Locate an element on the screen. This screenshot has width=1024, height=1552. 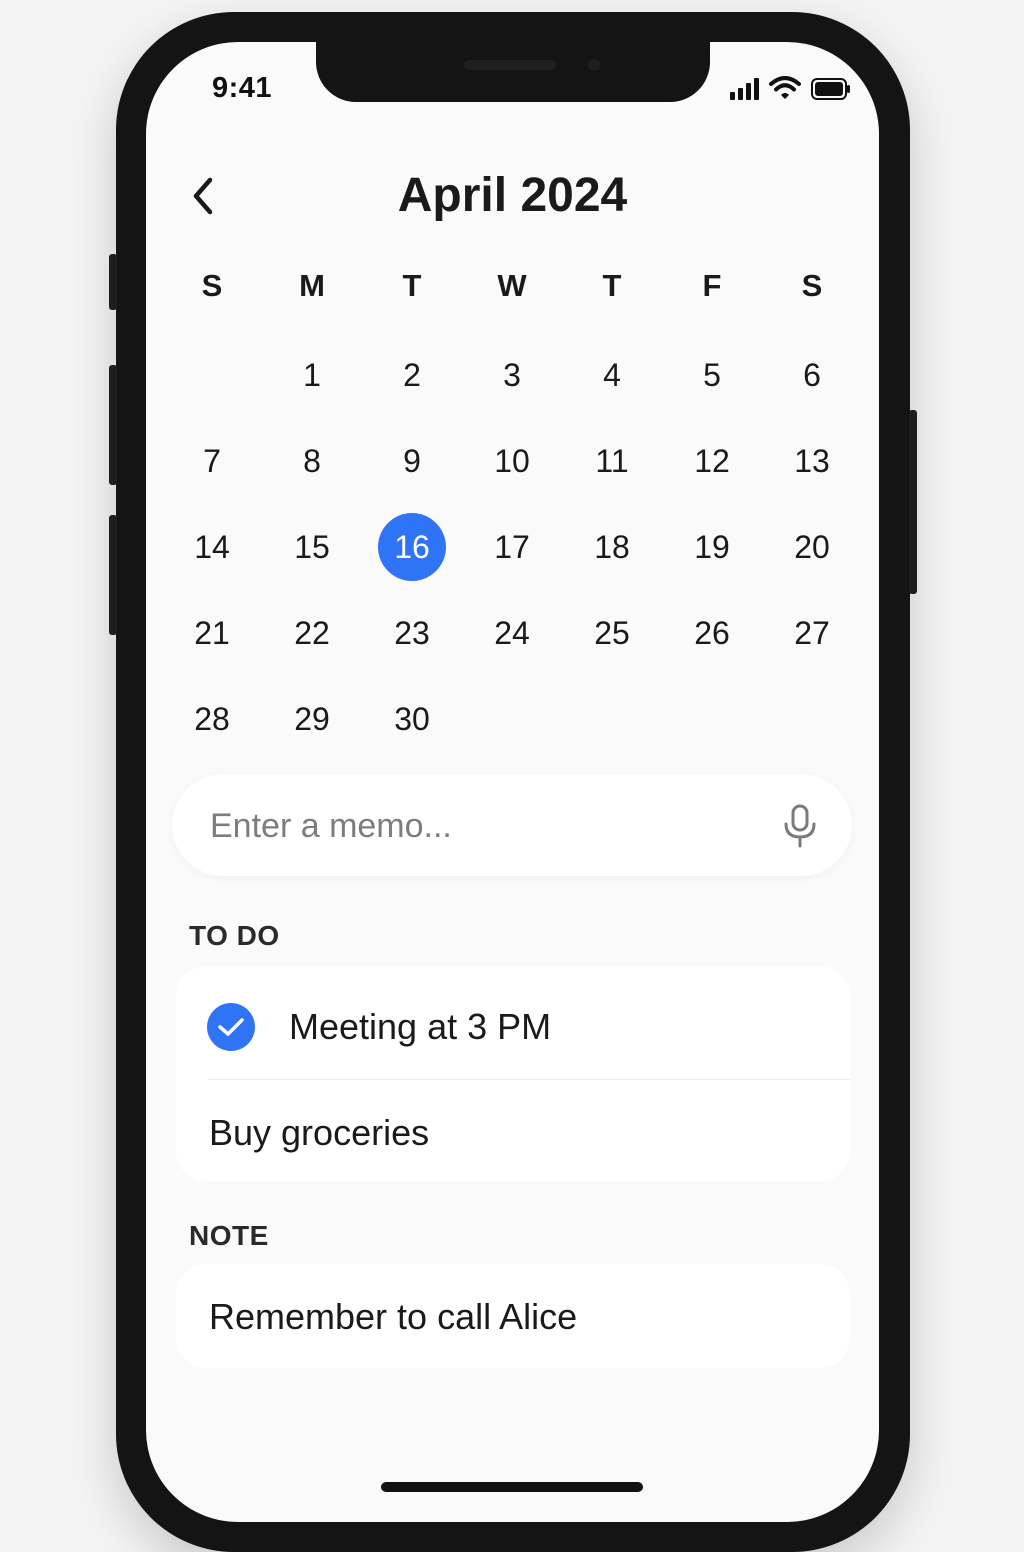
day-number: 17 is located at coordinates (512, 546).